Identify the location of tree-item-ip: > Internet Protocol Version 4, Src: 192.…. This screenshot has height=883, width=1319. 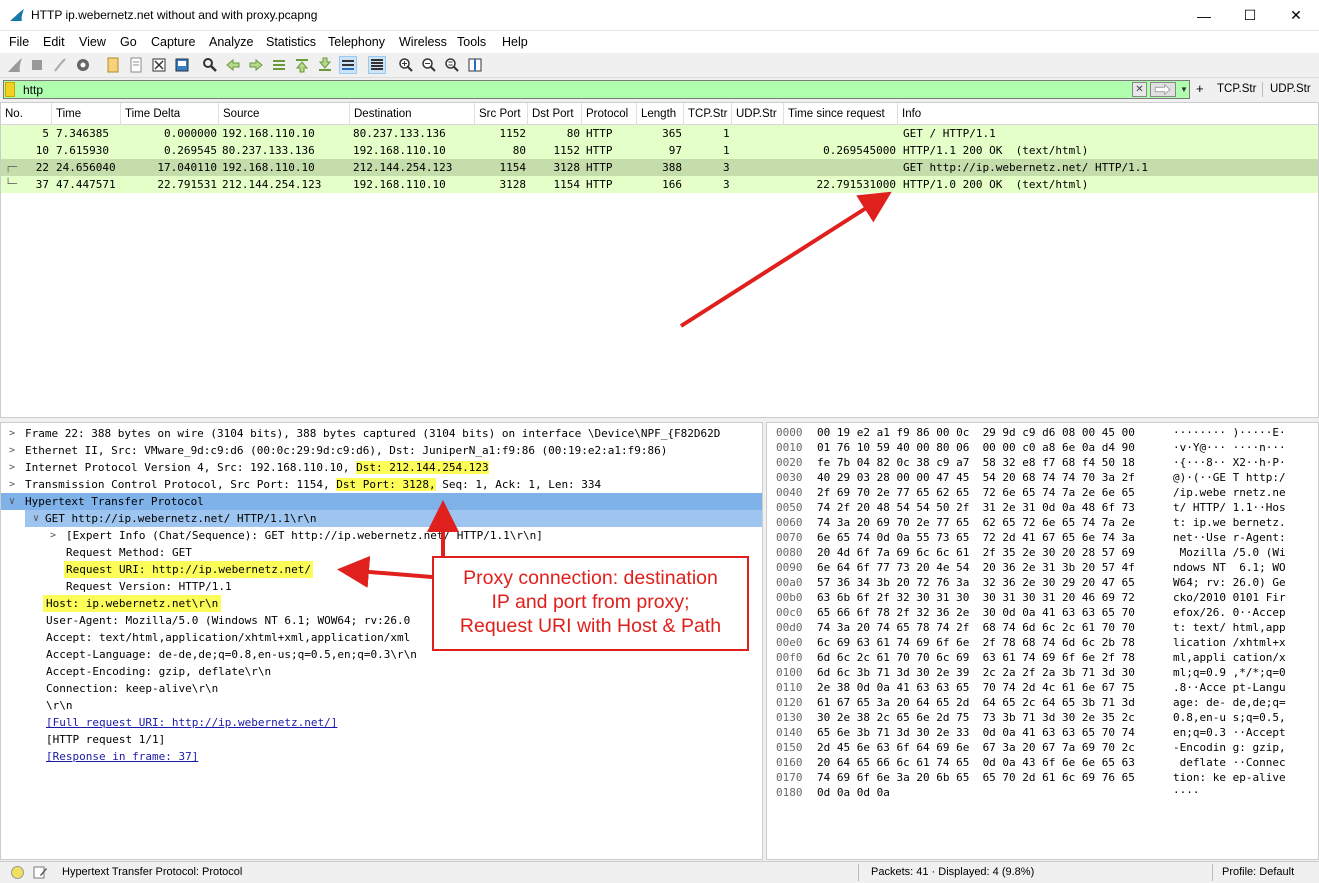
(381, 467).